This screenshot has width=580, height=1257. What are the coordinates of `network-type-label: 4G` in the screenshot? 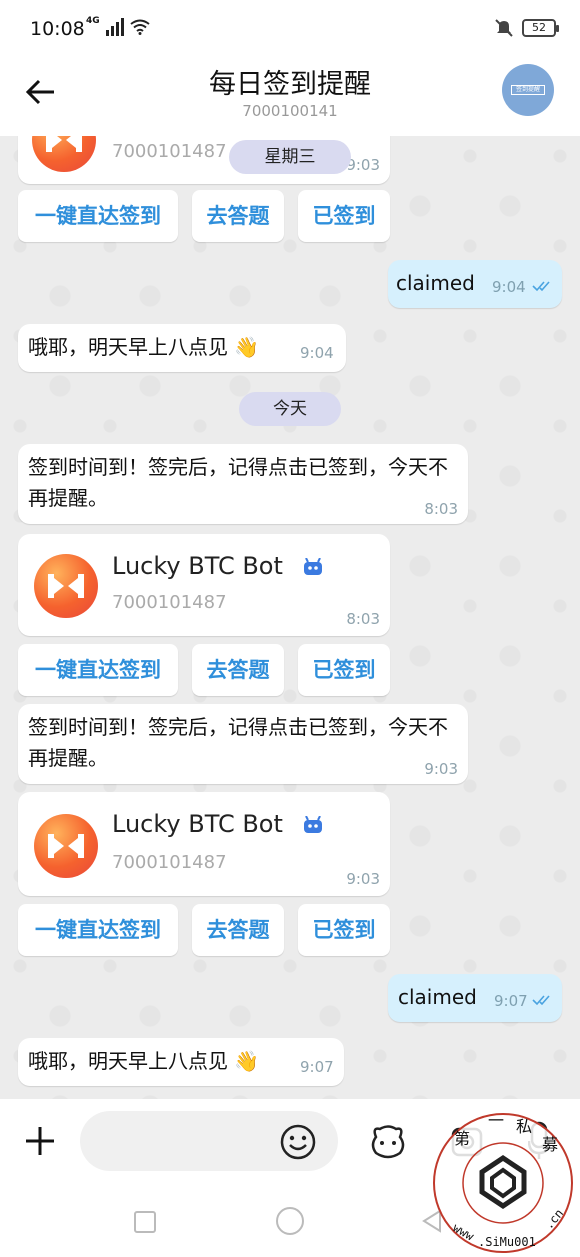 It's located at (93, 21).